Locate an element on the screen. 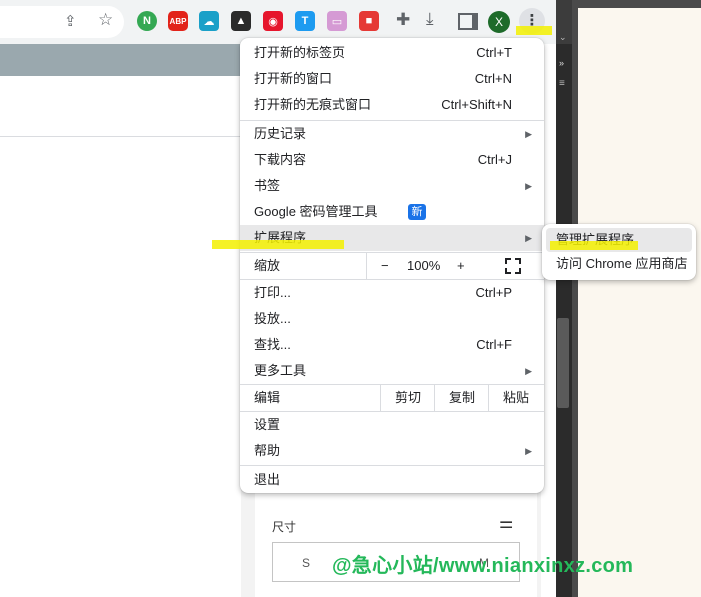  t-extension-icon: T is located at coordinates (305, 21).